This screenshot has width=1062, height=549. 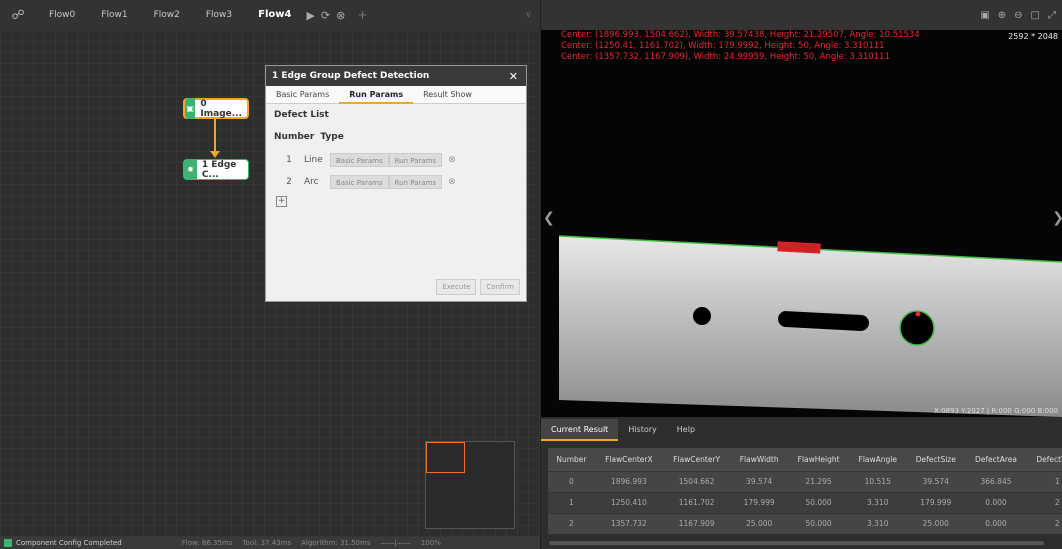 What do you see at coordinates (878, 502) in the screenshot?
I see `table-cell: 3.310` at bounding box center [878, 502].